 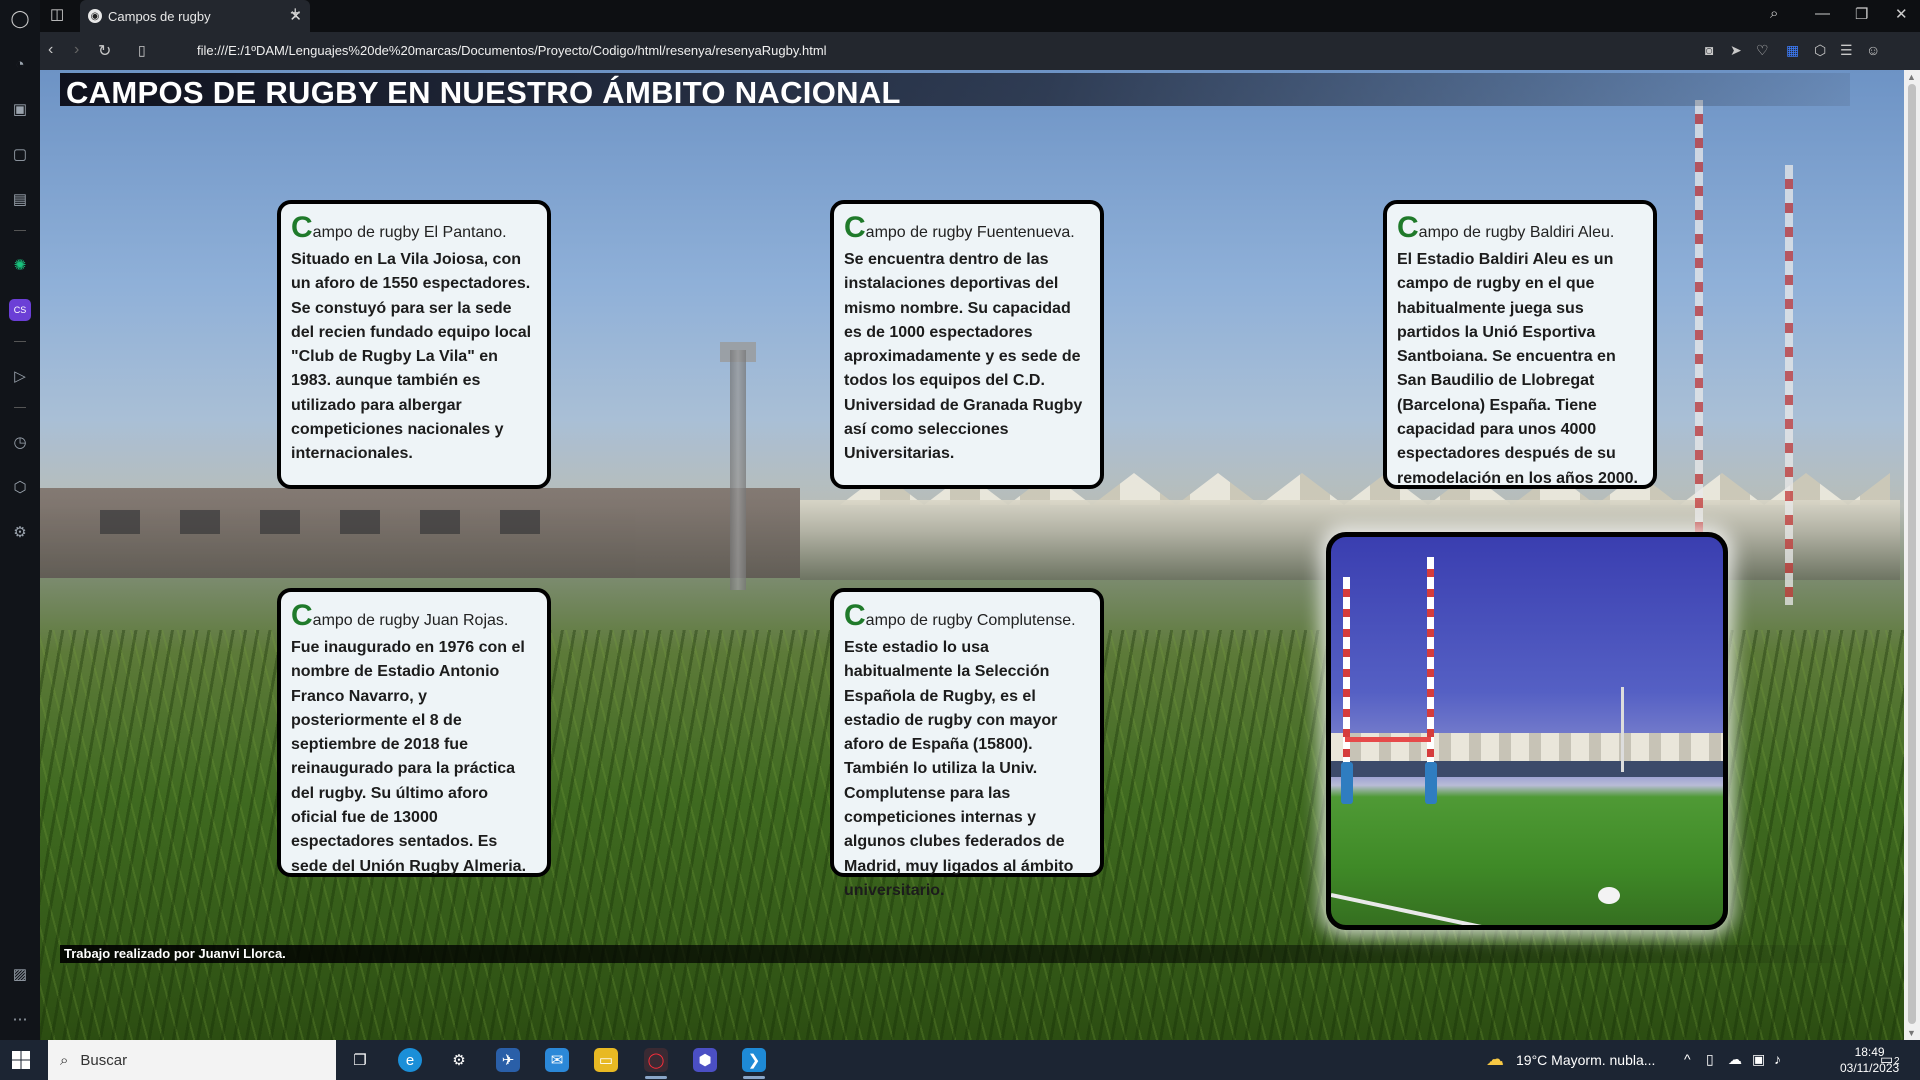 I want to click on window-close-icon: ✕, so click(x=1901, y=14).